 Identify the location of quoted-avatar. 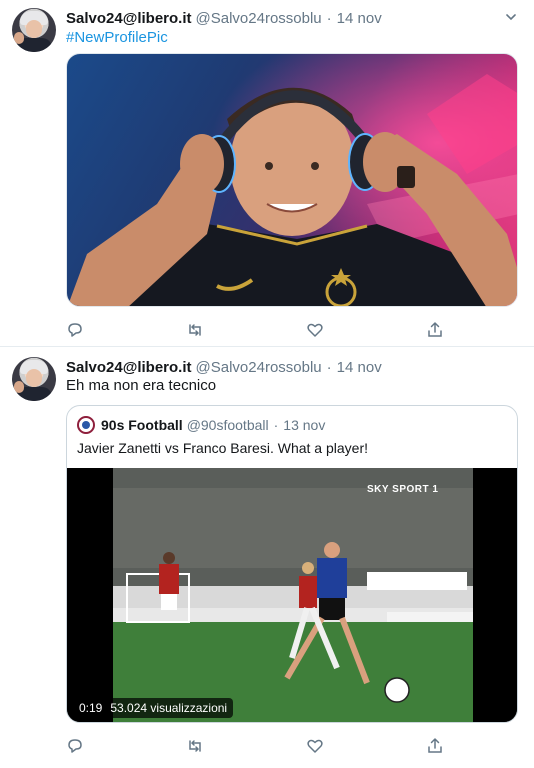
(86, 425).